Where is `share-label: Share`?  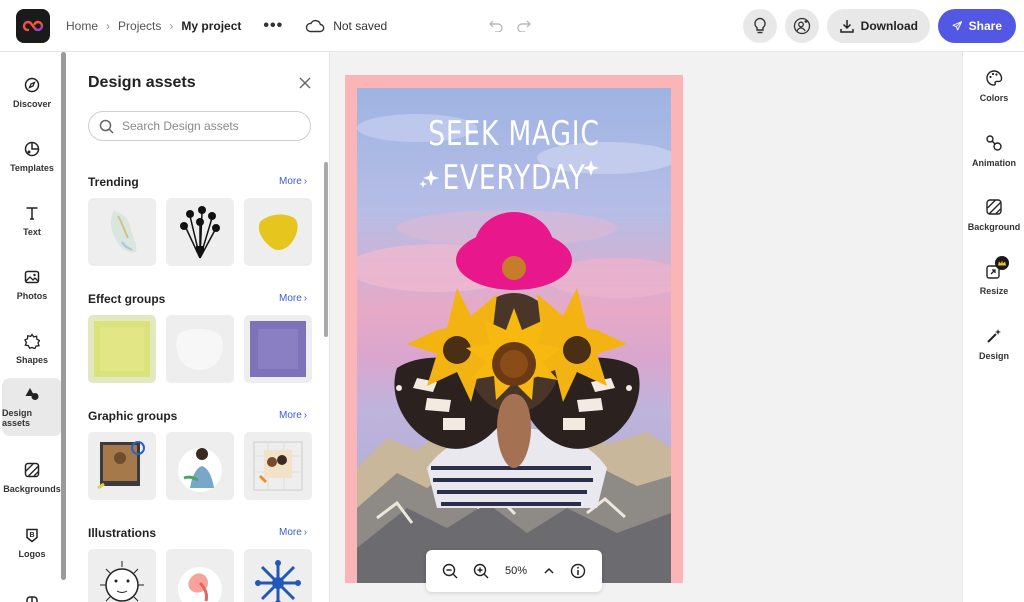 share-label: Share is located at coordinates (985, 26).